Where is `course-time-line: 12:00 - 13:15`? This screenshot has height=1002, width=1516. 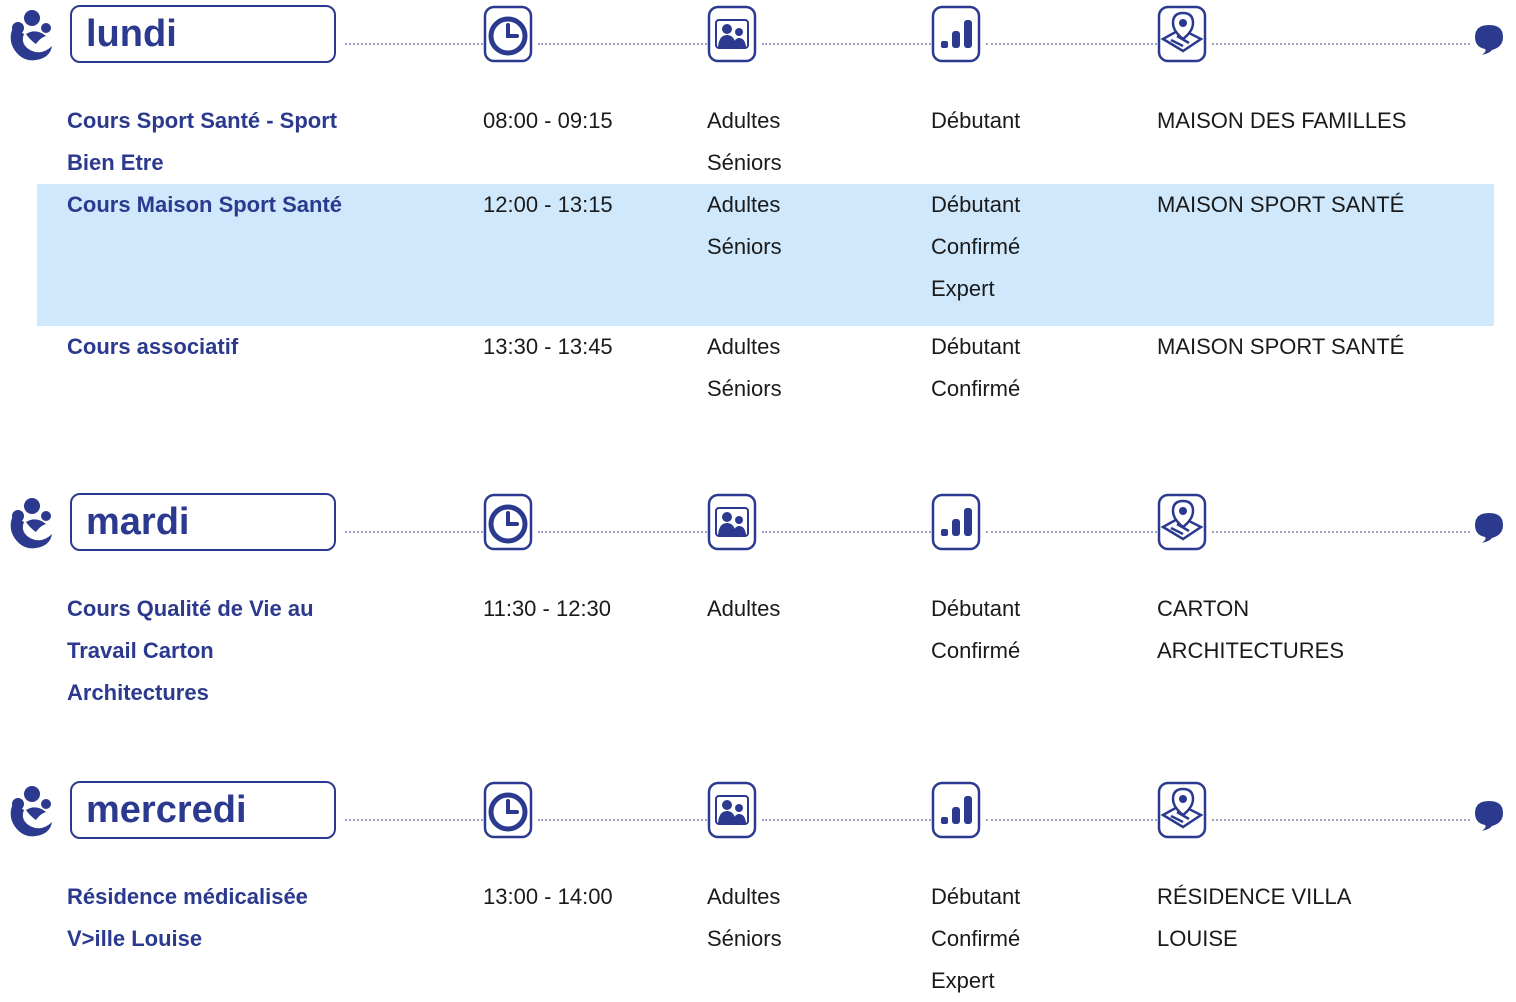
course-time-line: 12:00 - 13:15 is located at coordinates (548, 204).